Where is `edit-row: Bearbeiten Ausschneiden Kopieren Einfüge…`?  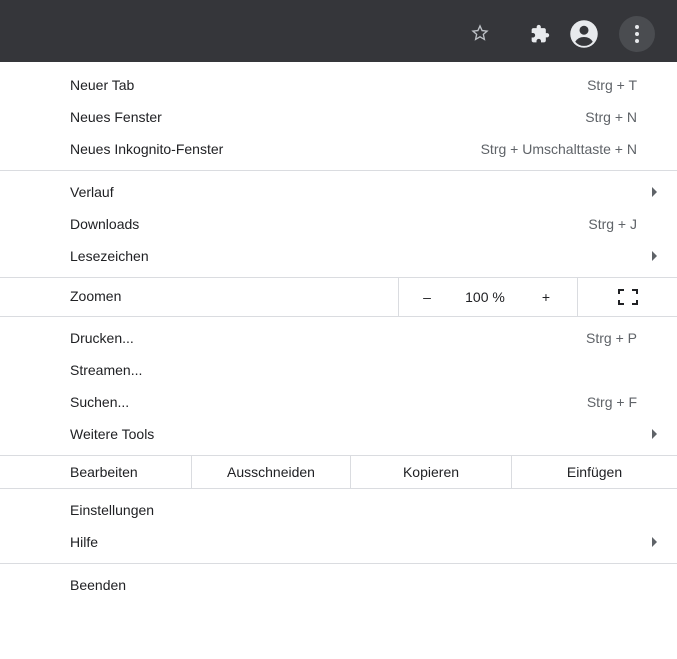 edit-row: Bearbeiten Ausschneiden Kopieren Einfüge… is located at coordinates (338, 472).